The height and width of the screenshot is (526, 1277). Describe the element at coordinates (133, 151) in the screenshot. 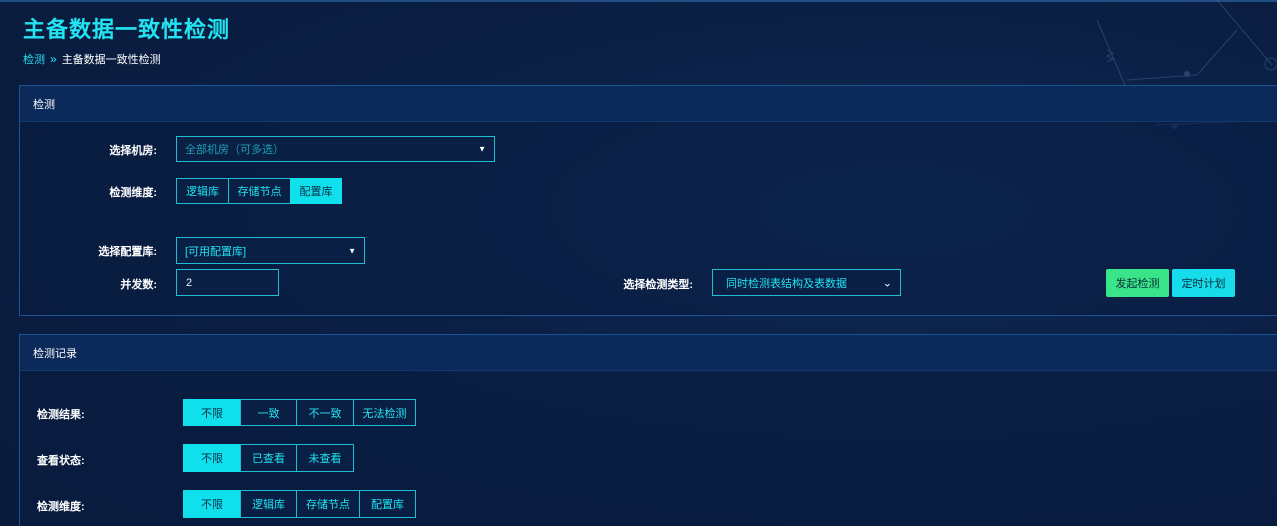

I see `room-label: 选择机房:` at that location.